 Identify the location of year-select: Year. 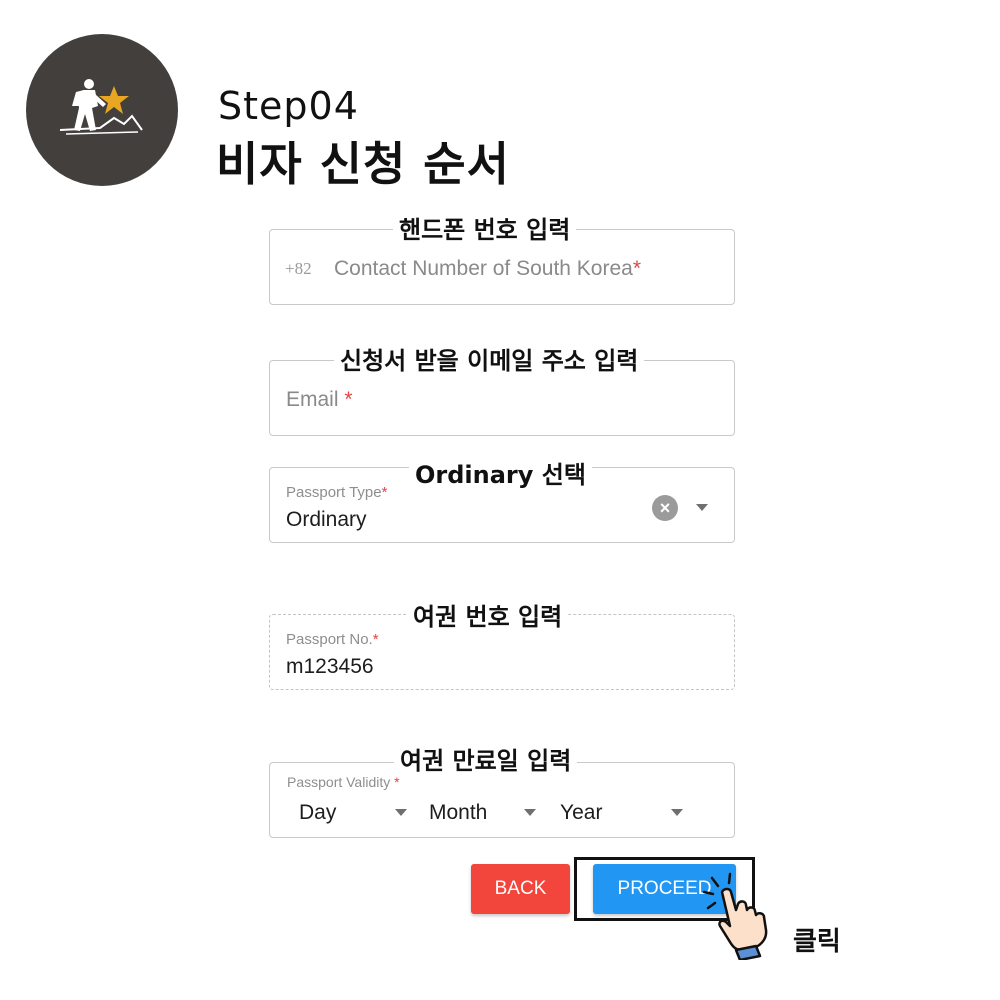
(581, 813).